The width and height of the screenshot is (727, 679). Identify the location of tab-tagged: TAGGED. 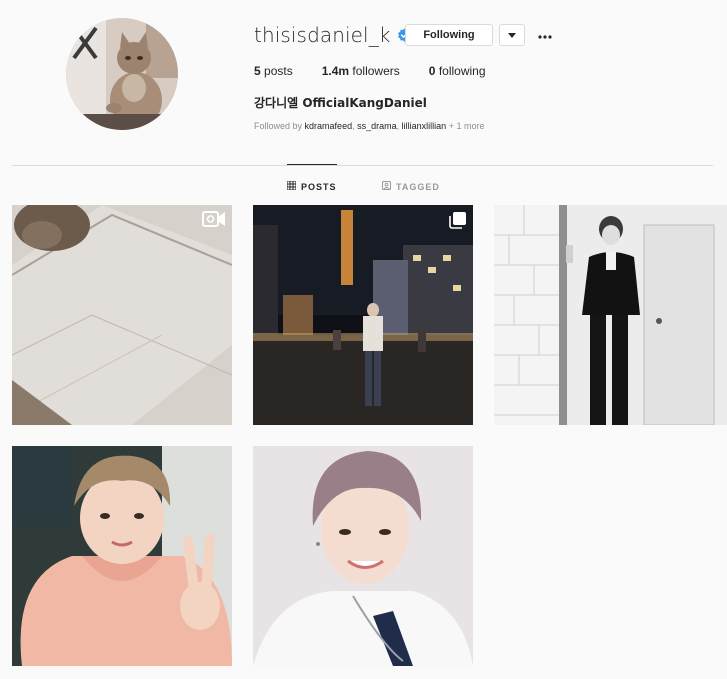
(411, 186).